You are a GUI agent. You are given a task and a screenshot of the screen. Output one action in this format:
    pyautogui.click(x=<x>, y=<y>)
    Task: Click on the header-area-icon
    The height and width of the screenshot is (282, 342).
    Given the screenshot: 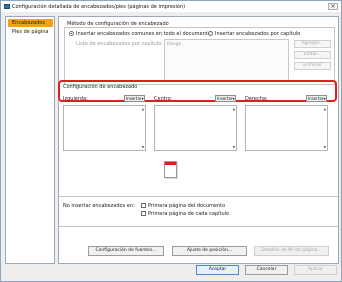 What is the action you would take?
    pyautogui.click(x=170, y=163)
    